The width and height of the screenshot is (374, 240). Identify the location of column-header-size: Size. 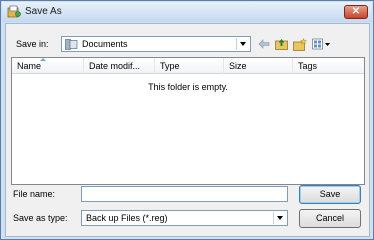
(258, 66).